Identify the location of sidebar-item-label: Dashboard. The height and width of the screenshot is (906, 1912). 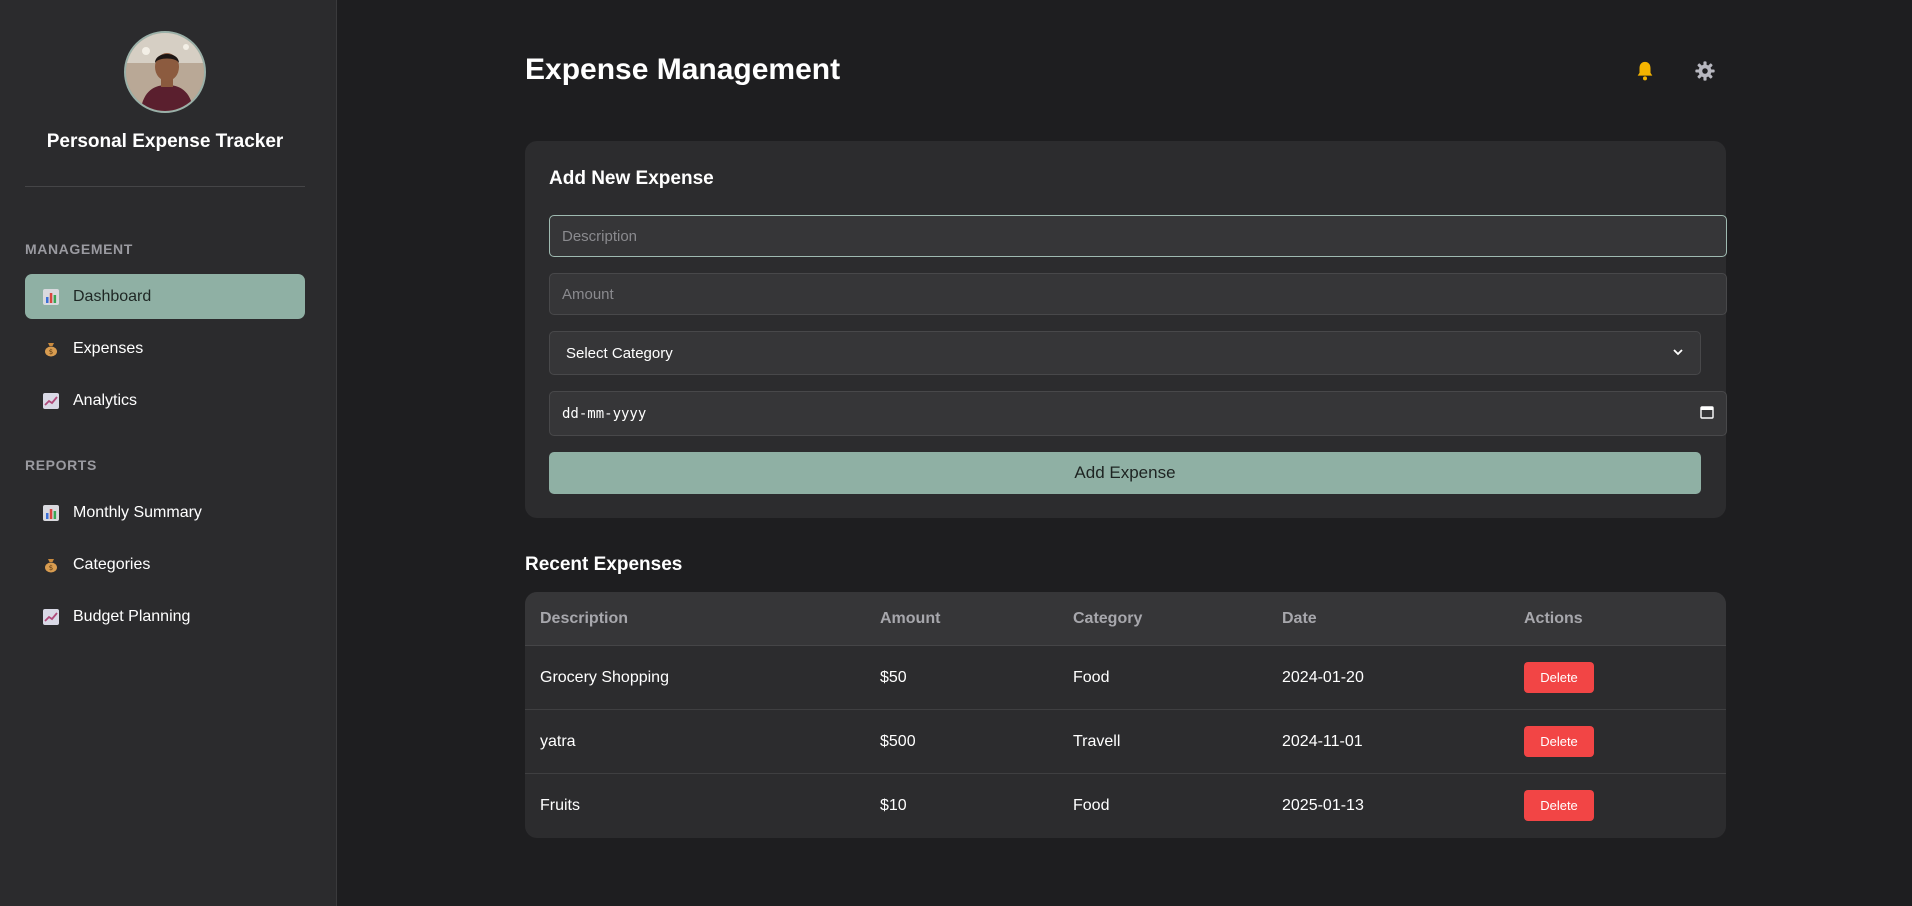
(112, 296).